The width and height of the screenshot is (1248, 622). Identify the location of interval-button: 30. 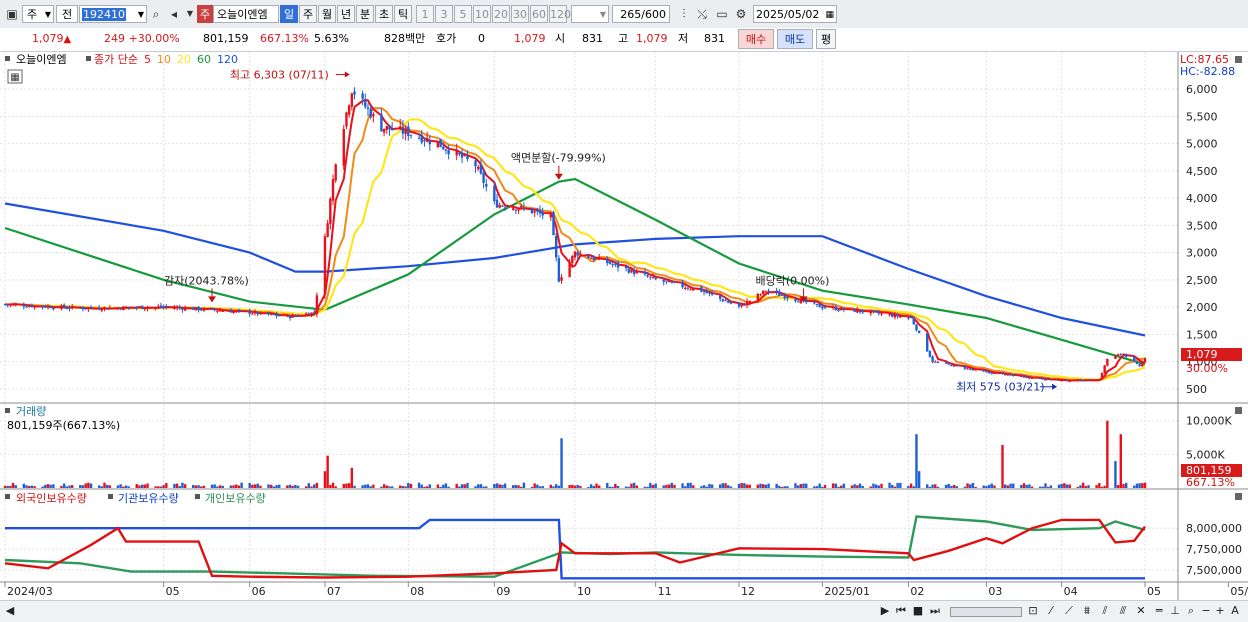
(520, 14).